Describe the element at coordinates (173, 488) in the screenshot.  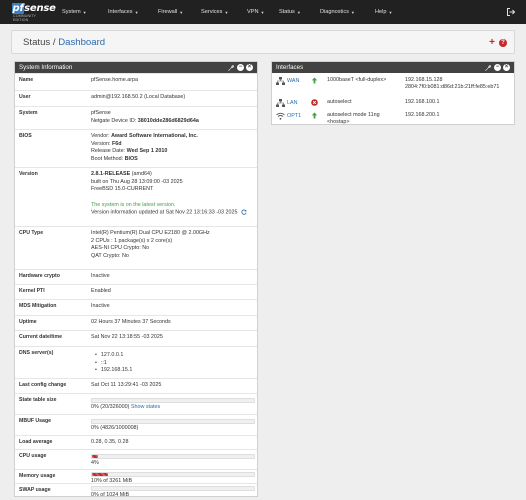
I see `swap-usage-bar` at that location.